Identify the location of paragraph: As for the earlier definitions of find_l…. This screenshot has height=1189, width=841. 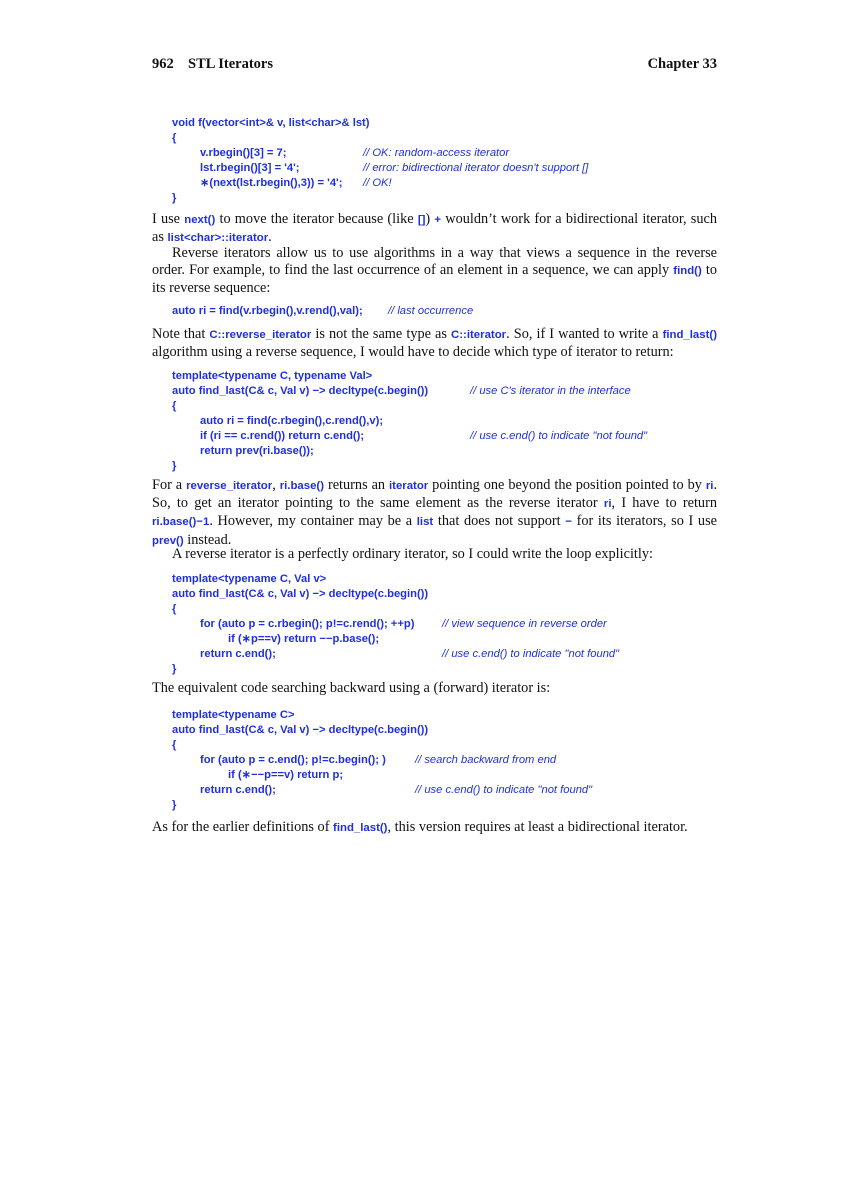
(434, 828).